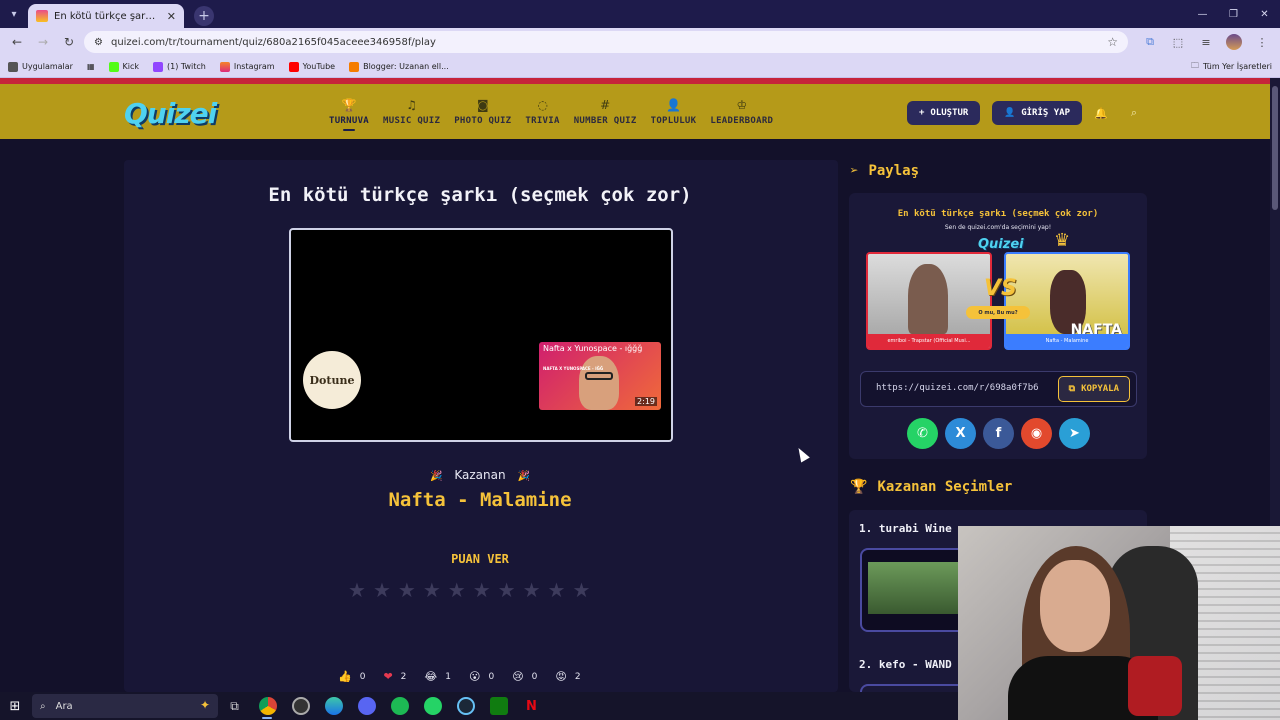 The width and height of the screenshot is (1280, 720). I want to click on browser-tab: En kötü türkçe şarkı (seçmek ço ✕, so click(106, 16).